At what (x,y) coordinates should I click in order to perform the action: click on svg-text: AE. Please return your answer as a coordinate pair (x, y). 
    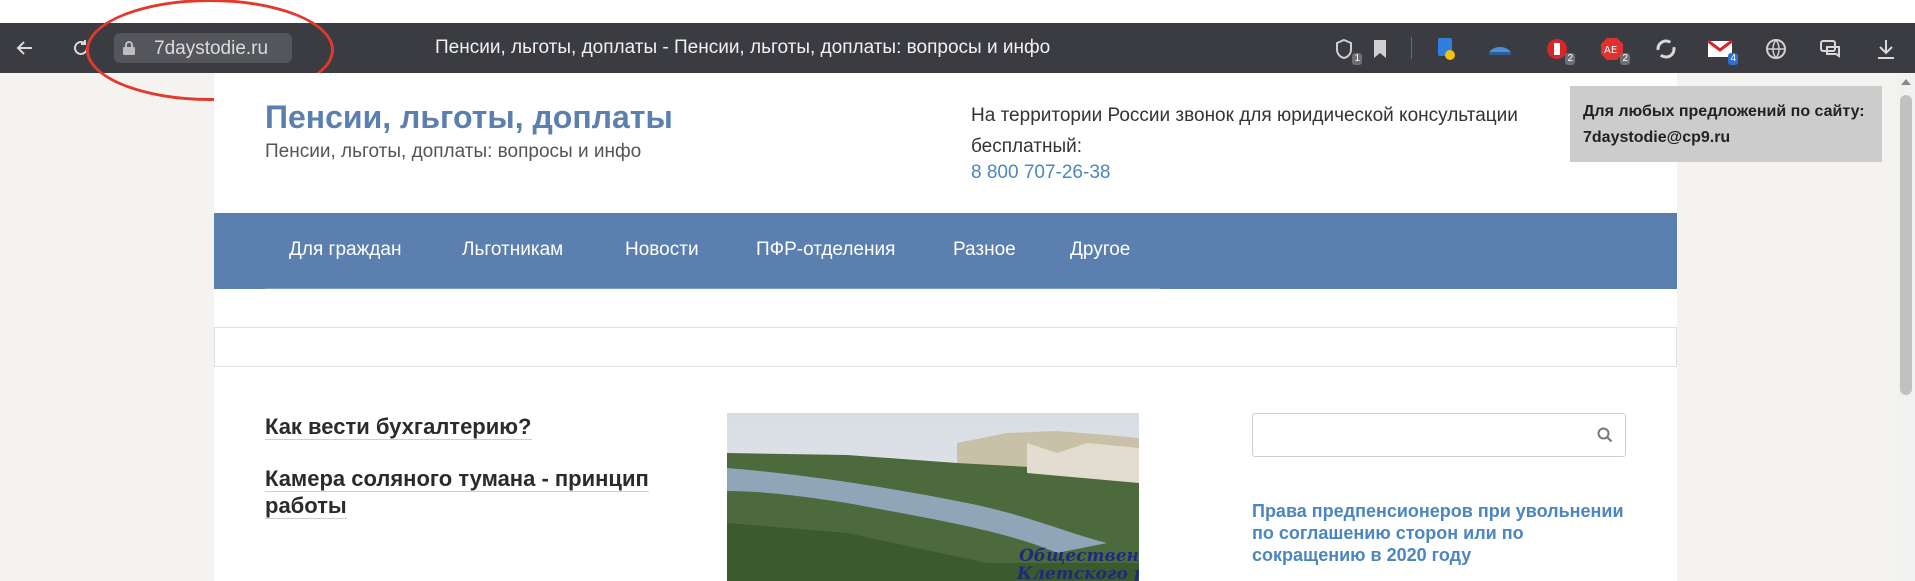
    Looking at the image, I should click on (1610, 50).